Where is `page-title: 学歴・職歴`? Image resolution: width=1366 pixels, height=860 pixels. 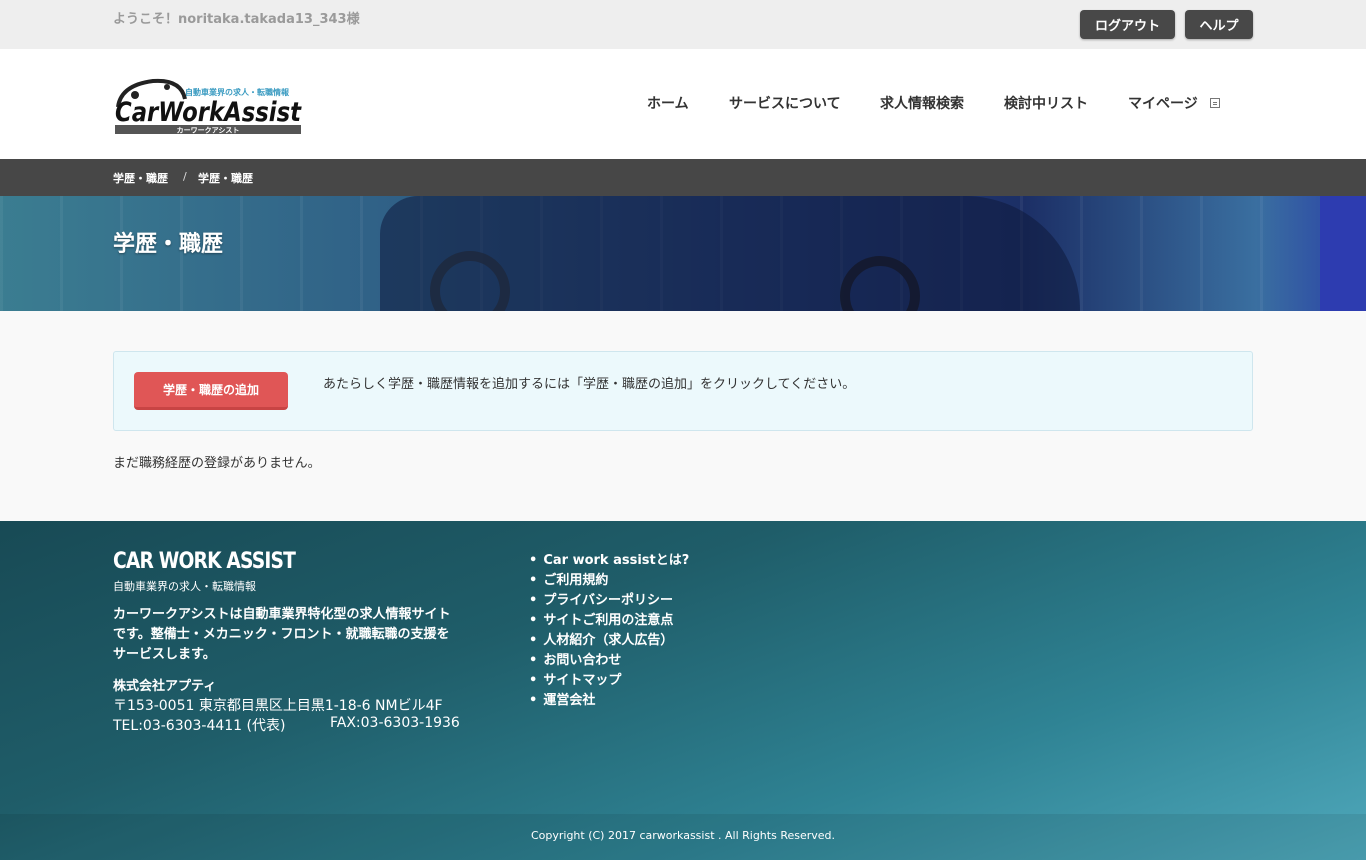 page-title: 学歴・職歴 is located at coordinates (168, 244).